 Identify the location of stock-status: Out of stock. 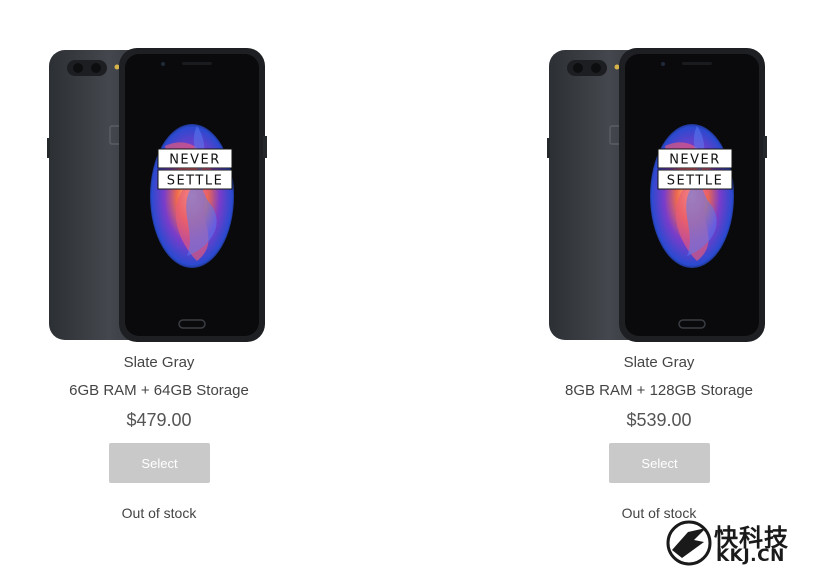
(159, 513).